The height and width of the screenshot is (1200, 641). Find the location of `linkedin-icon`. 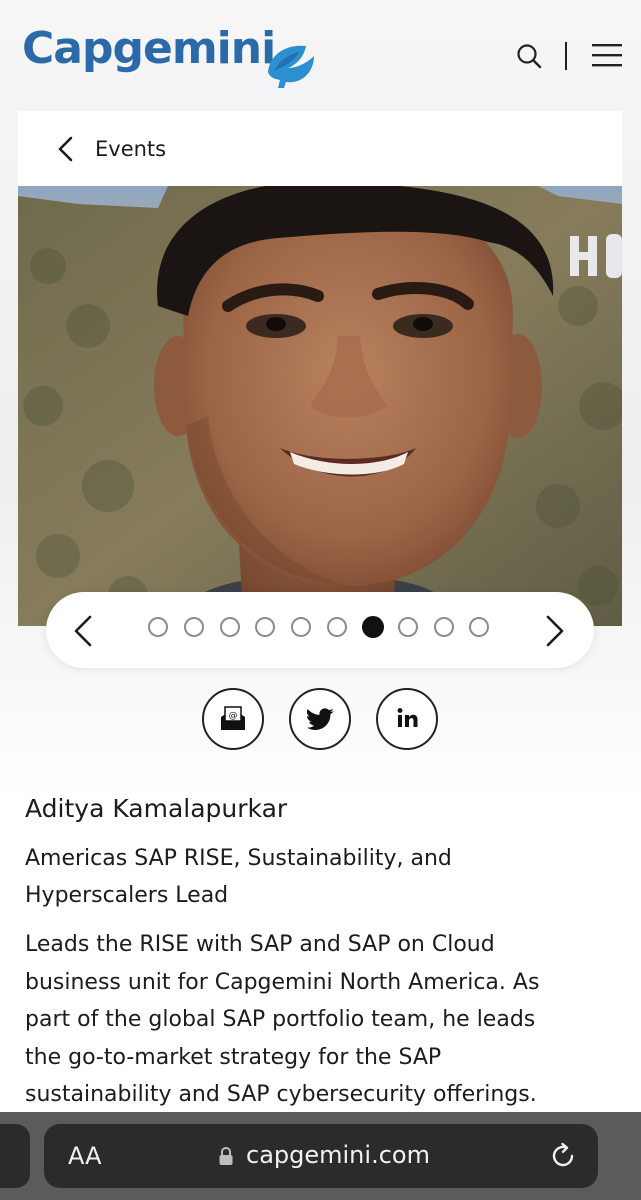

linkedin-icon is located at coordinates (407, 717).